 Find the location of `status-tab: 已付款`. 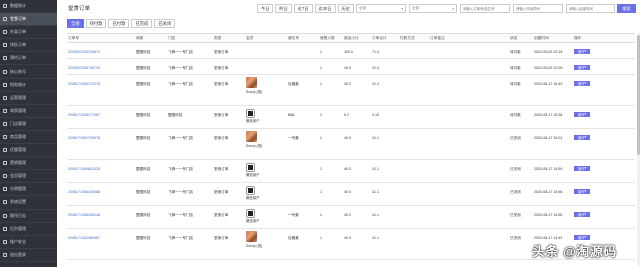

status-tab: 已付款 is located at coordinates (119, 23).